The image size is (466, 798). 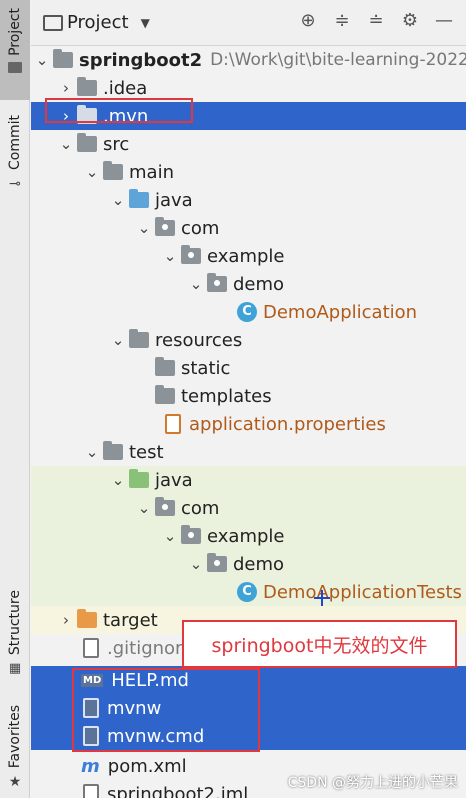 What do you see at coordinates (150, 680) in the screenshot?
I see `tree-item-label: HELP.md` at bounding box center [150, 680].